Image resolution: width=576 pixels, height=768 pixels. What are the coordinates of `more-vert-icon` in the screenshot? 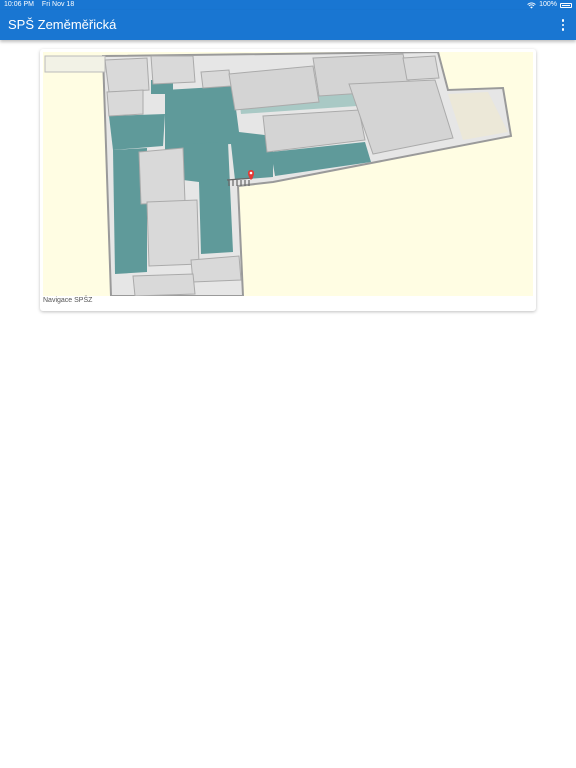 It's located at (563, 25).